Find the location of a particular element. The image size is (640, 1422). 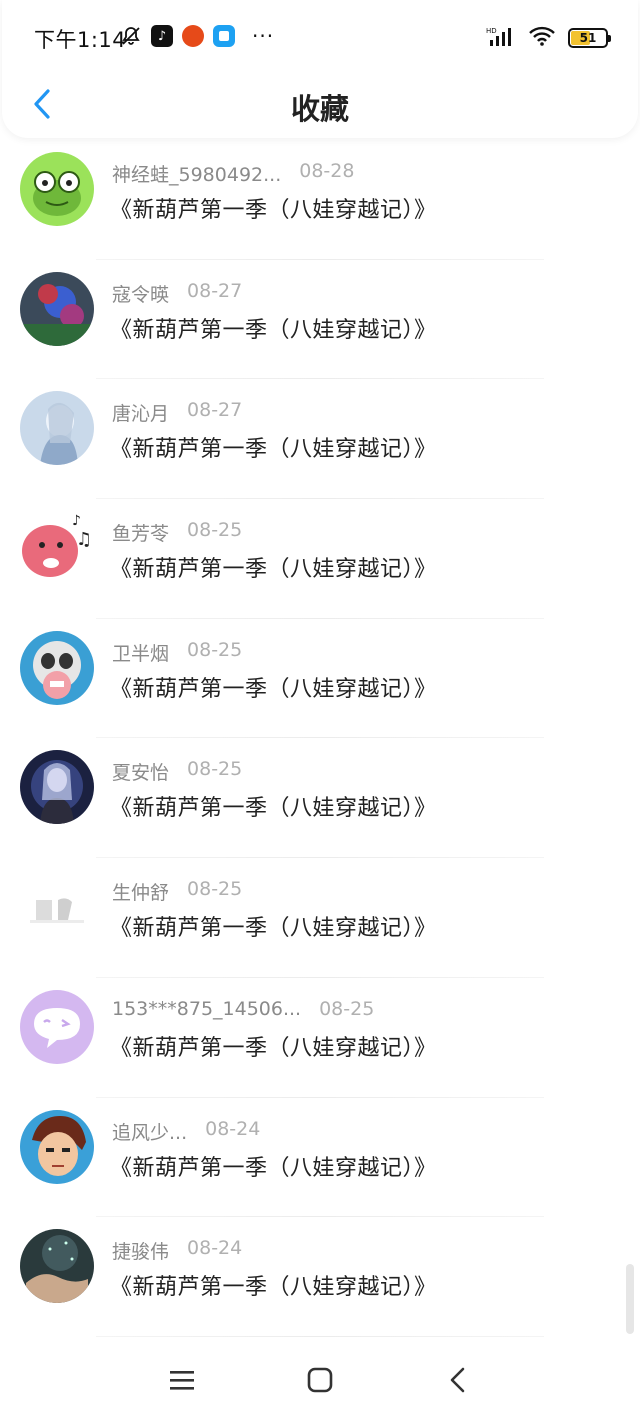

divider is located at coordinates (320, 1336).